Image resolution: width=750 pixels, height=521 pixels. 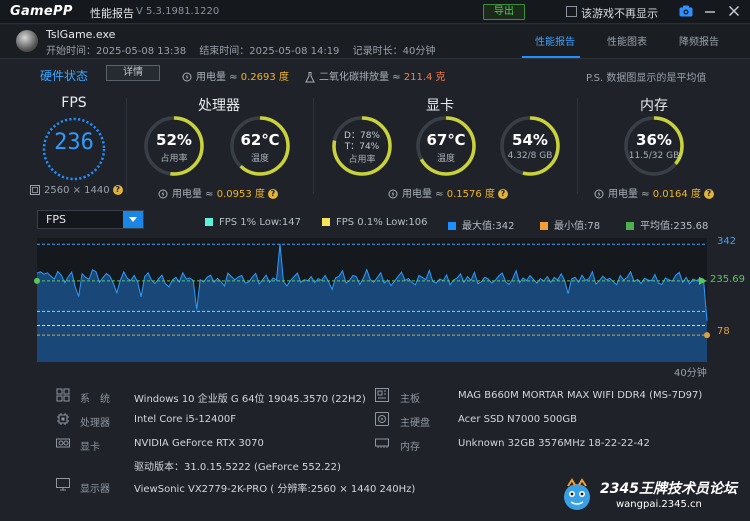 I want to click on gpu-power: 用电量 ≈ 0.1576 度?, so click(x=448, y=192).